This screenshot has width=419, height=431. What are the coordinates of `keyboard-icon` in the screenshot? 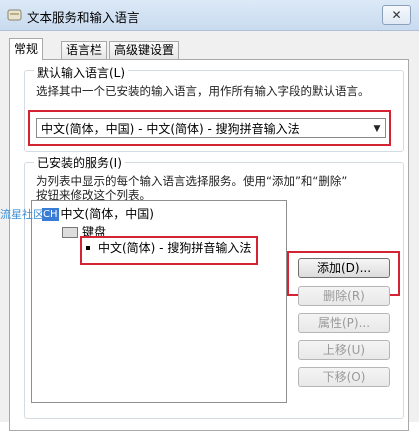 It's located at (70, 232).